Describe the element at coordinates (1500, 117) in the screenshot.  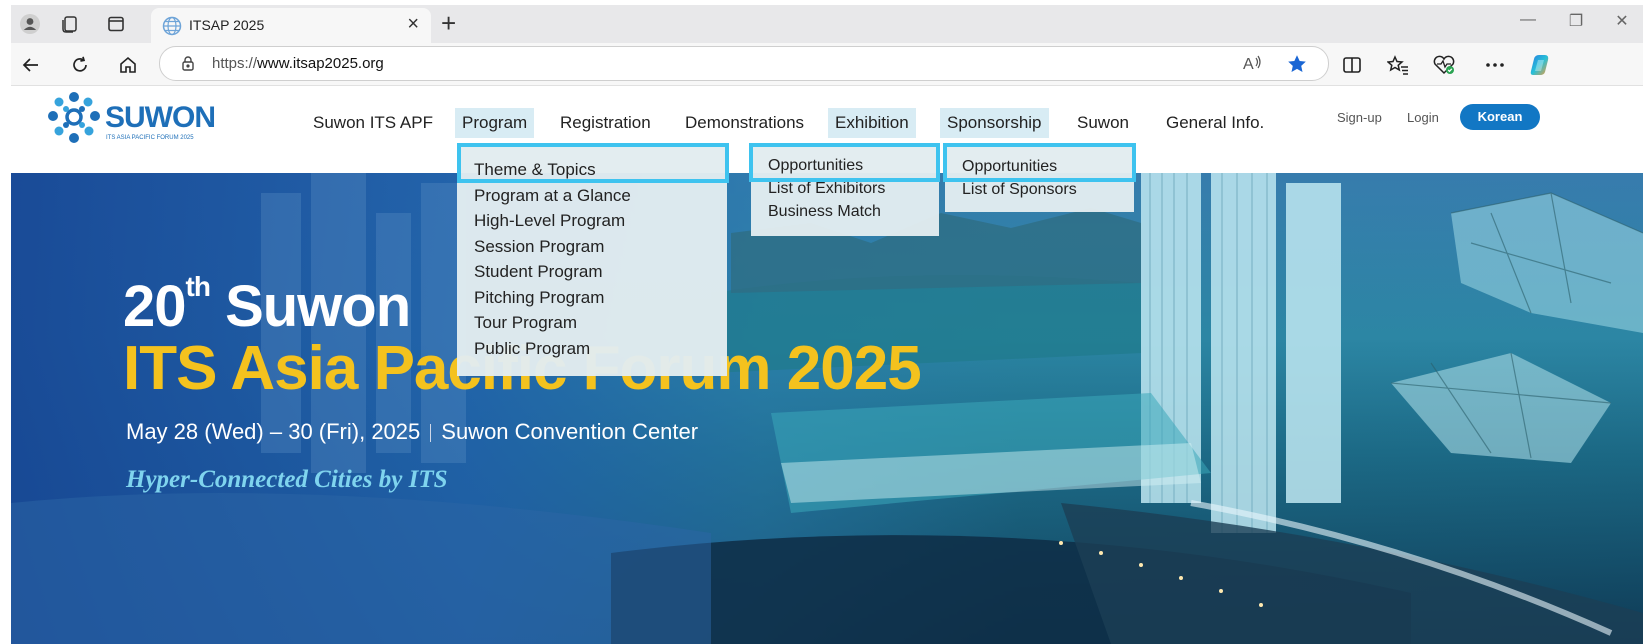
I see `korean-button: Korean` at that location.